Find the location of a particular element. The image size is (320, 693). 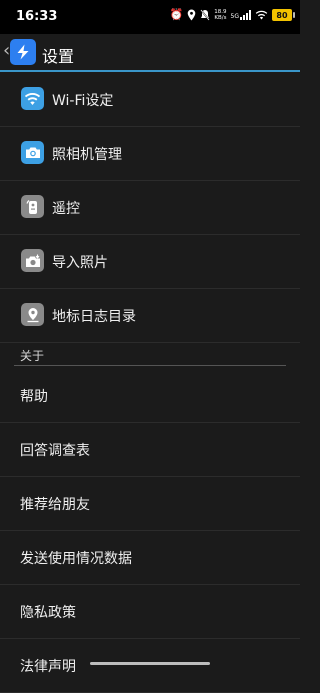

about-item-legal-notice: 法律声明 is located at coordinates (150, 665).